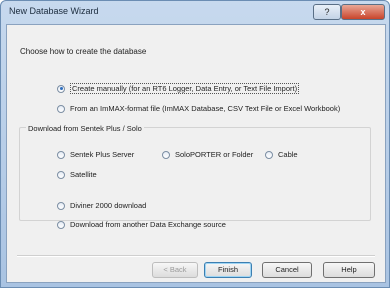 This screenshot has width=390, height=288. I want to click on option-cable: Cable, so click(281, 154).